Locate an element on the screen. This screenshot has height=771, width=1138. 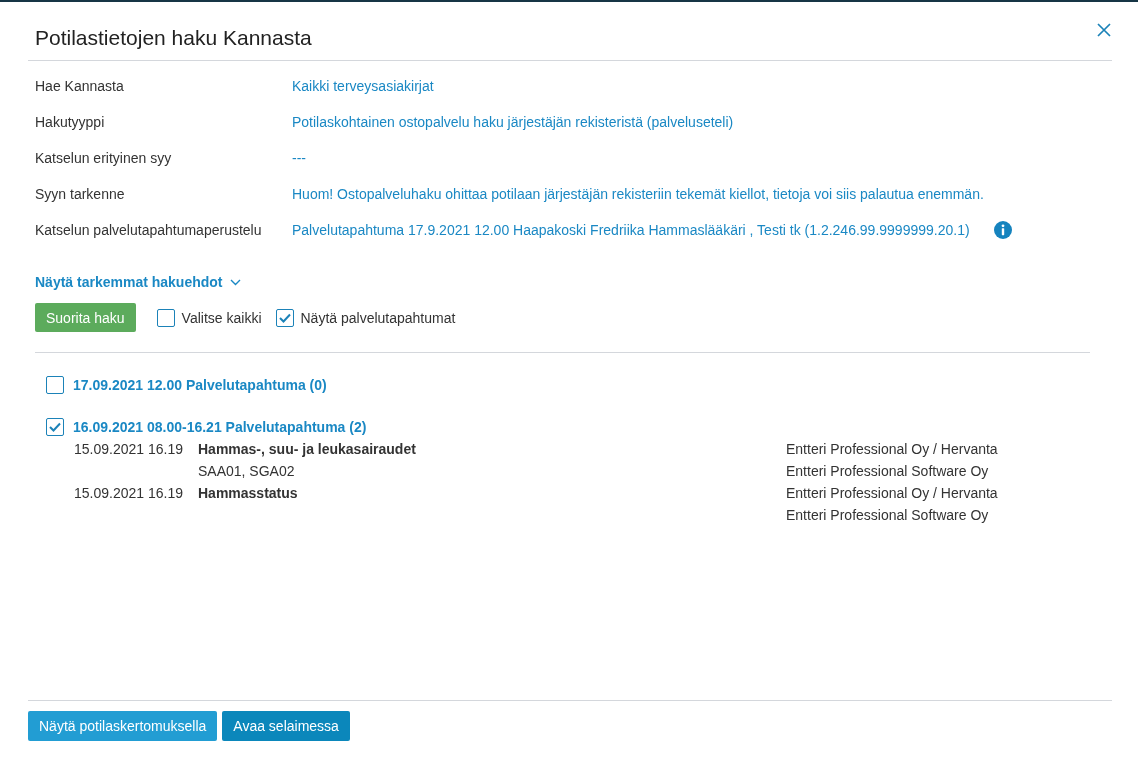
field-value: Huom! Ostopalveluhaku ohittaa potilaan järjestäjän rekisteriin tekemät kiellot, tietoja voi siis palautua enemmän. is located at coordinates (638, 194).